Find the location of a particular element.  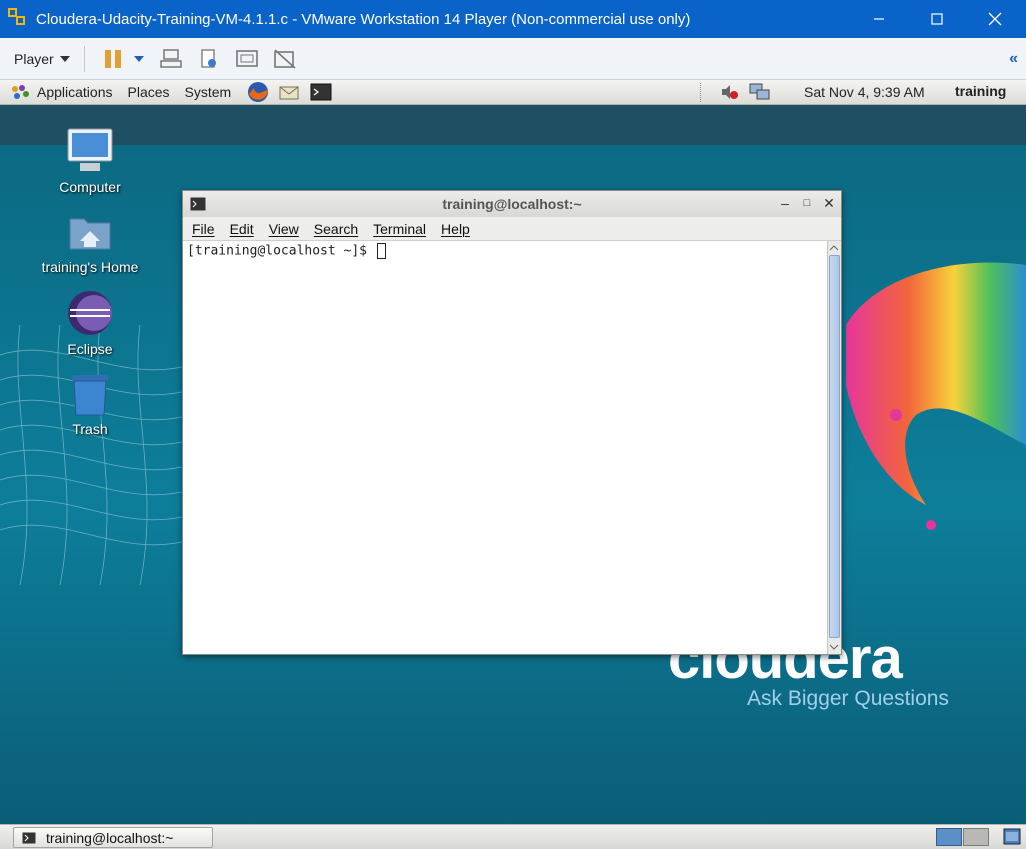

vmware-toolbar: Player « is located at coordinates (513, 59).